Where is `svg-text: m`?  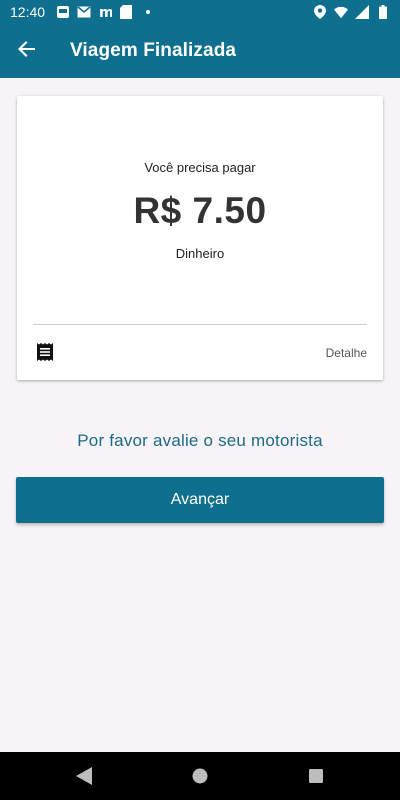
svg-text: m is located at coordinates (105, 12).